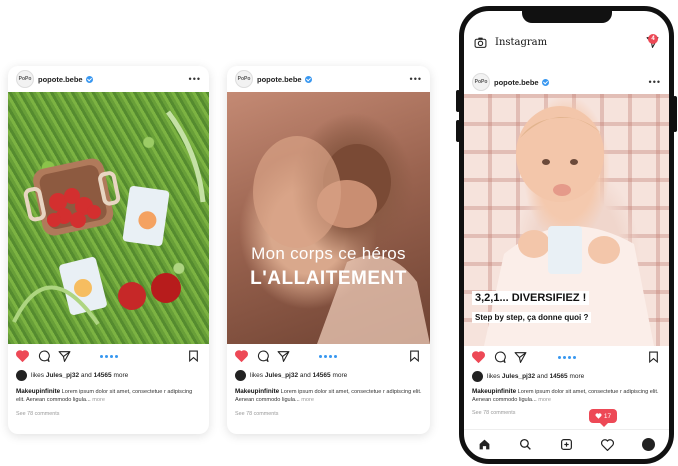 The height and width of the screenshot is (466, 678). Describe the element at coordinates (607, 444) in the screenshot. I see `activity-heart-icon` at that location.